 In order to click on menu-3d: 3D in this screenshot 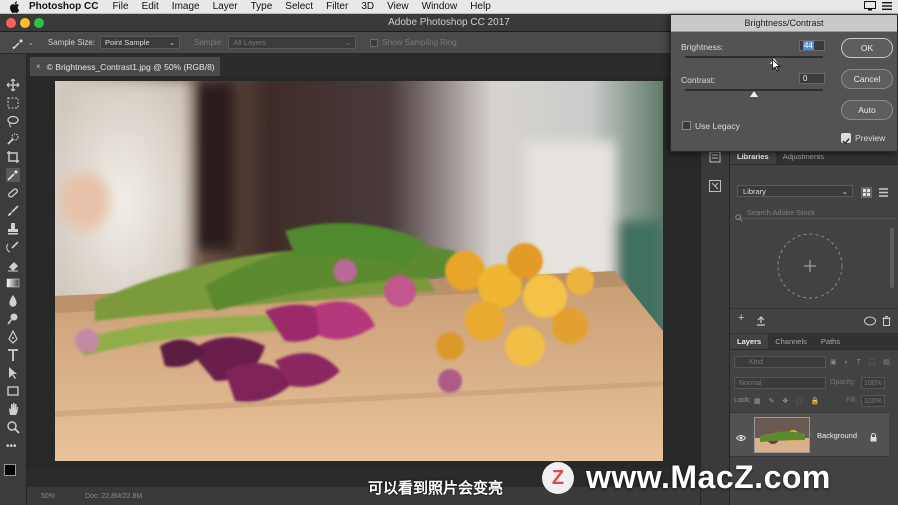, I will do `click(367, 6)`.